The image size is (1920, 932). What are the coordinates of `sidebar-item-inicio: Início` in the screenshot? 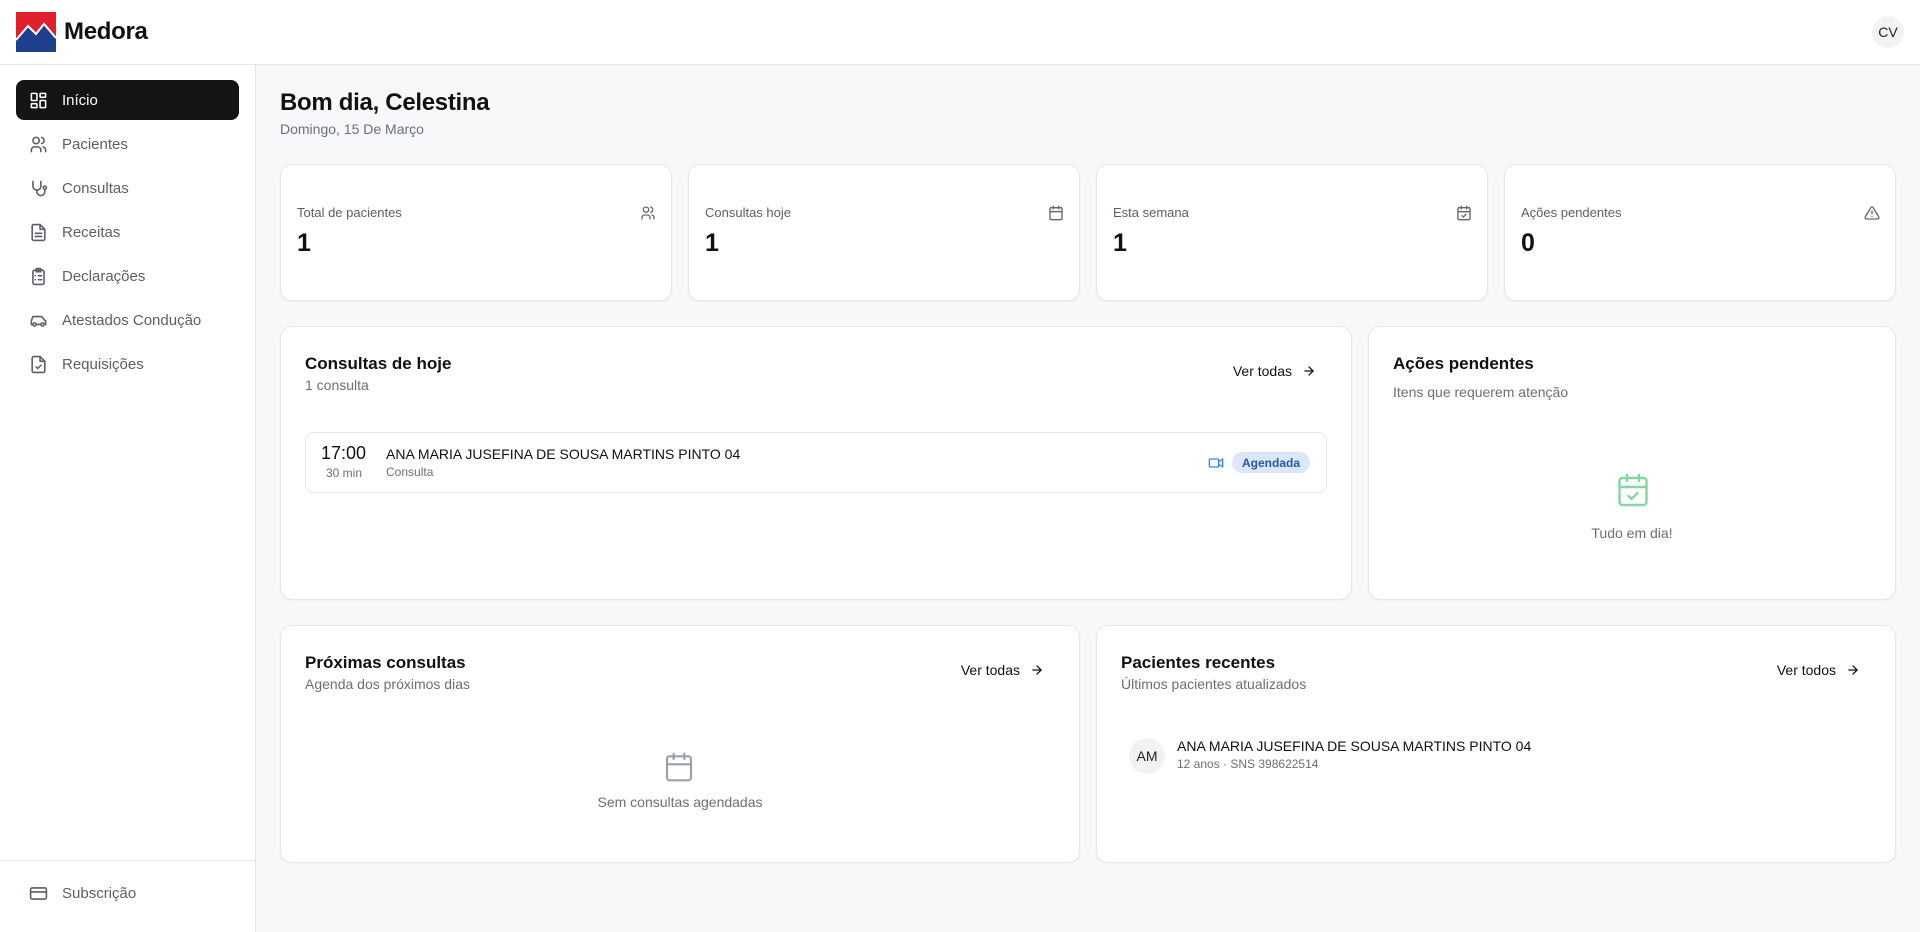 It's located at (127, 100).